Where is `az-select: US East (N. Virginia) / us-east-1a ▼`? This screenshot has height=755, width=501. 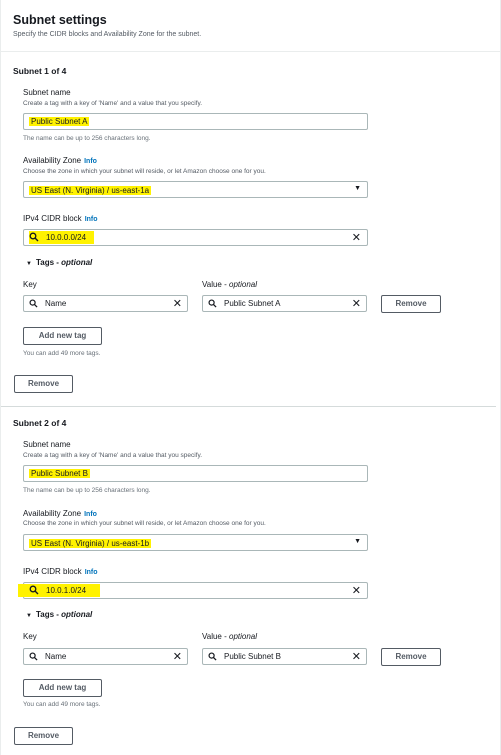 az-select: US East (N. Virginia) / us-east-1a ▼ is located at coordinates (195, 189).